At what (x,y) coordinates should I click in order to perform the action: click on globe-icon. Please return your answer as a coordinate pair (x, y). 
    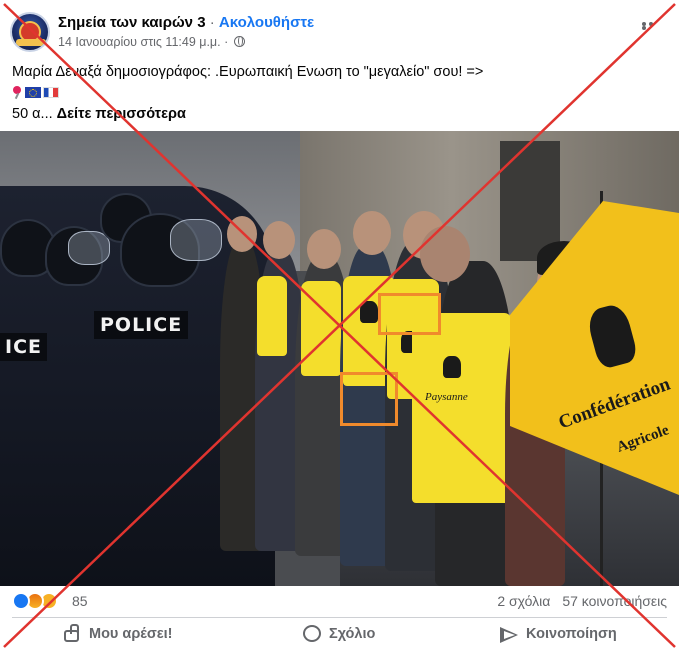
    Looking at the image, I should click on (239, 41).